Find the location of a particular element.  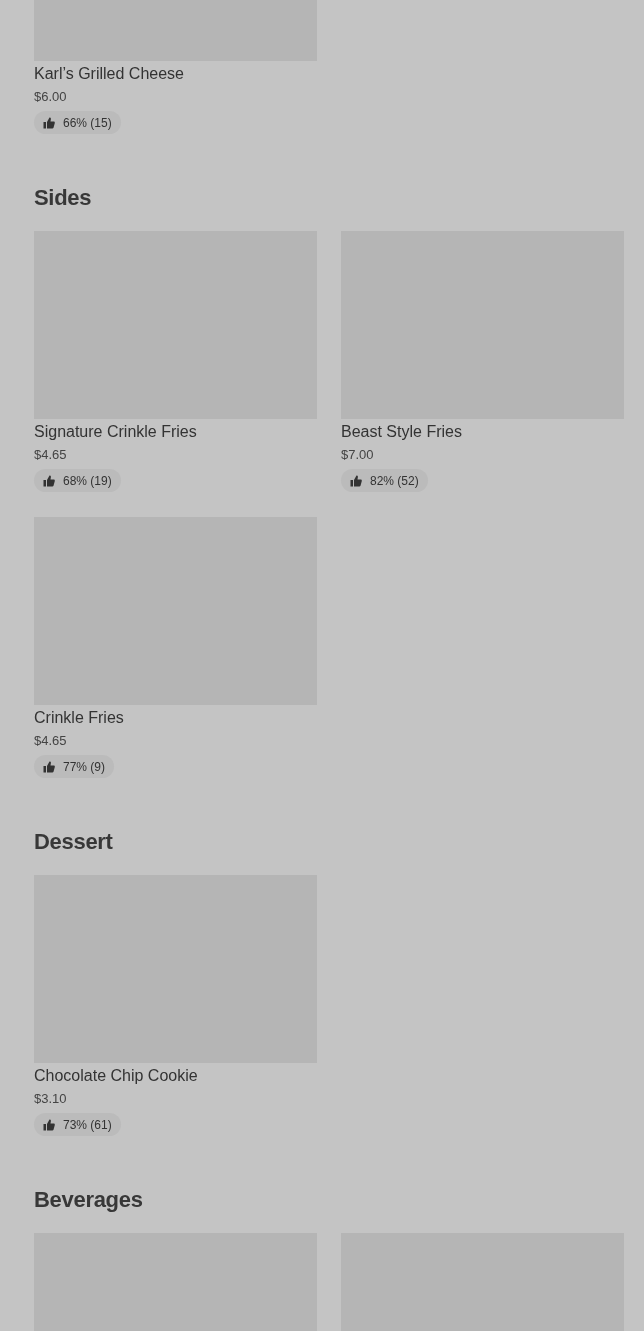

section-heading: Beverages is located at coordinates (89, 1200).